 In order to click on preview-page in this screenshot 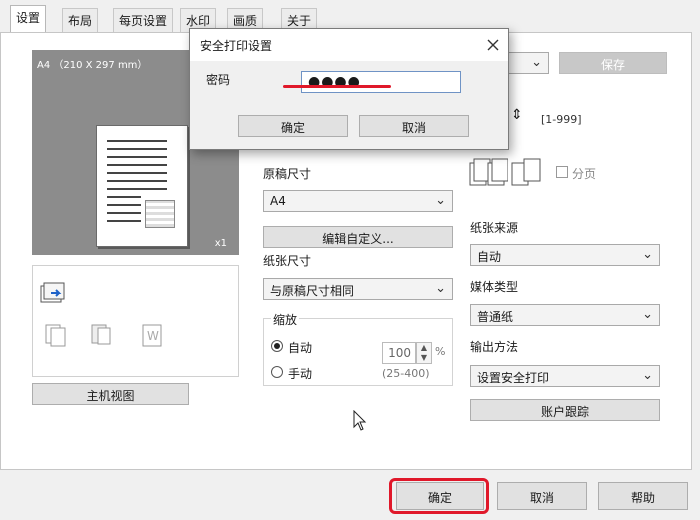, I will do `click(142, 186)`.